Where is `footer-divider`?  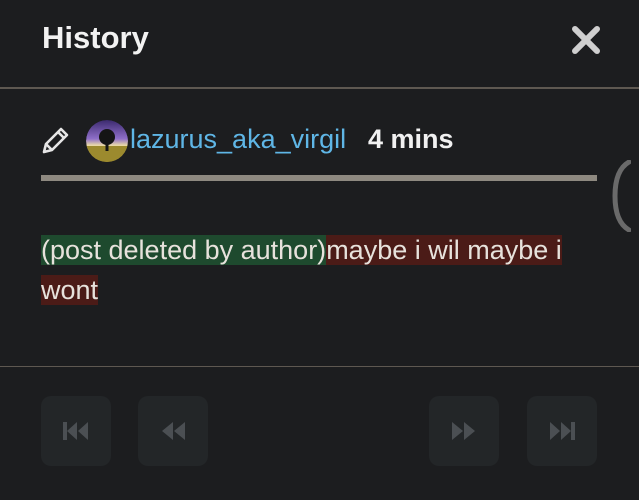
footer-divider is located at coordinates (319, 366).